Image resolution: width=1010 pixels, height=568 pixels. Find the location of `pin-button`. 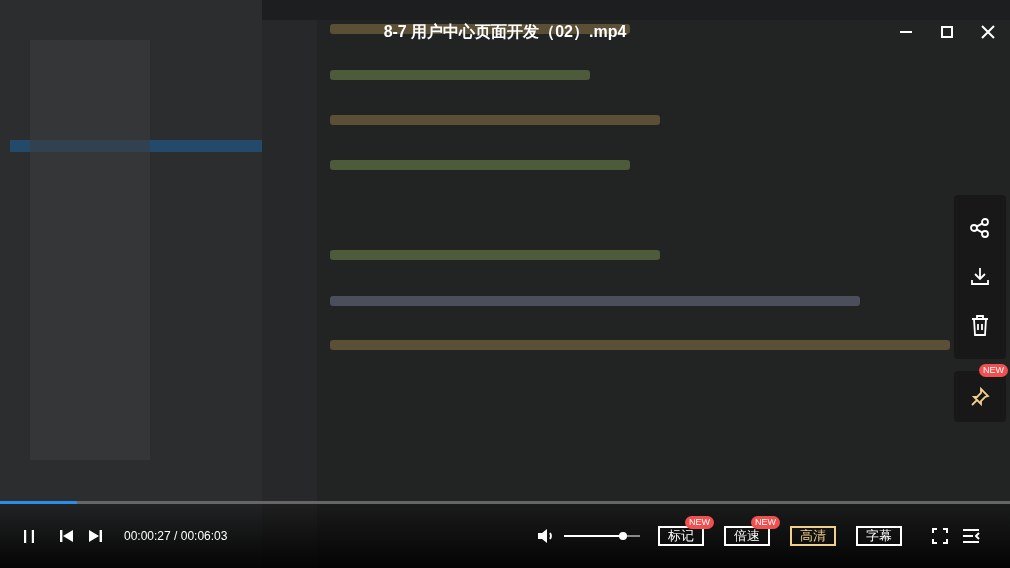

pin-button is located at coordinates (980, 396).